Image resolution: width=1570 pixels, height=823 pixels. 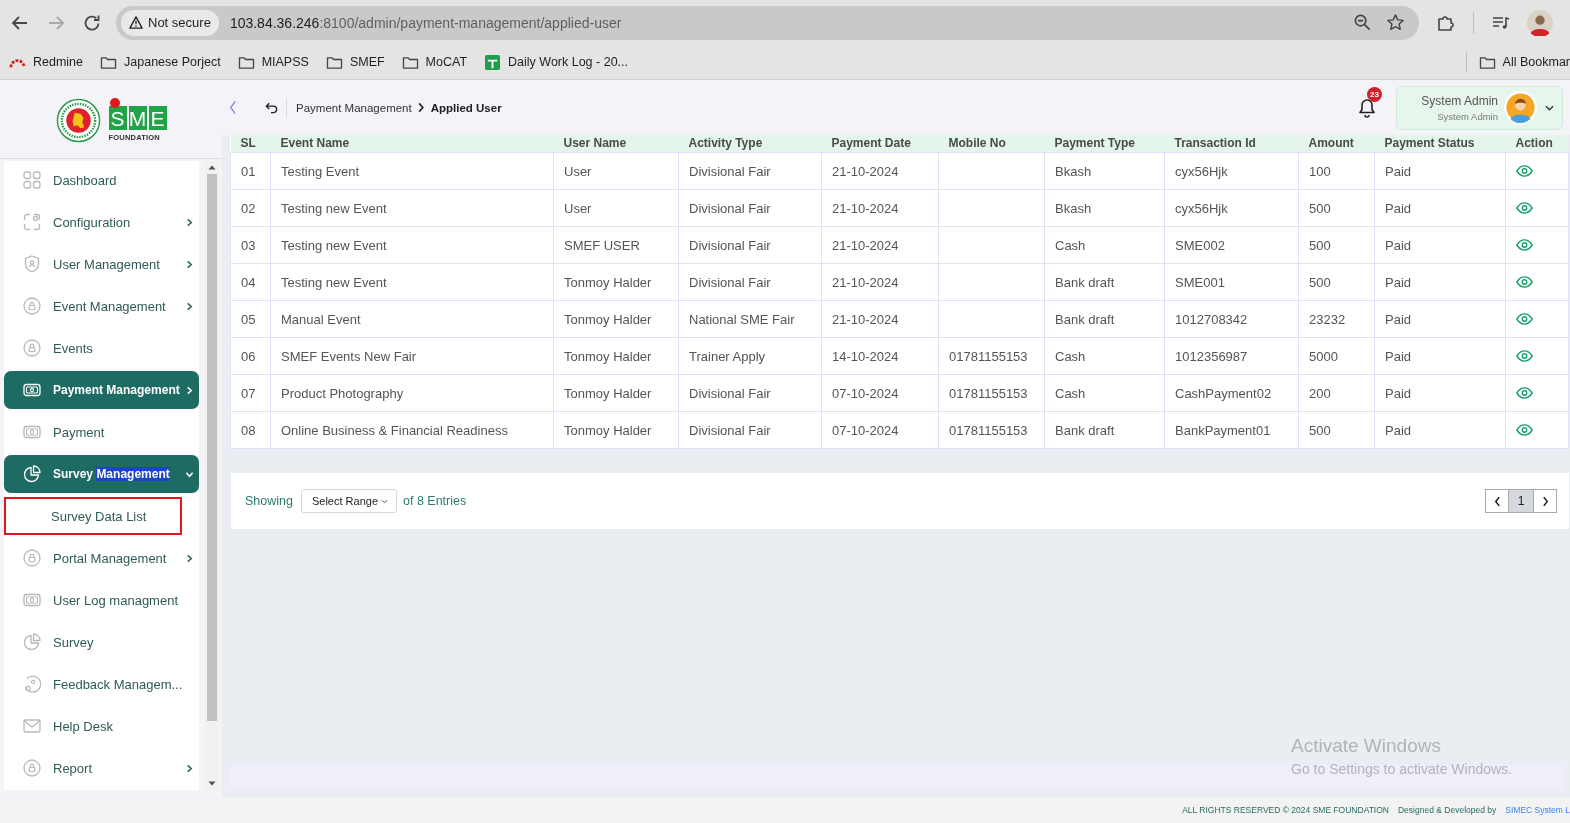 What do you see at coordinates (101, 474) in the screenshot?
I see `sidebar-item: Survey Management` at bounding box center [101, 474].